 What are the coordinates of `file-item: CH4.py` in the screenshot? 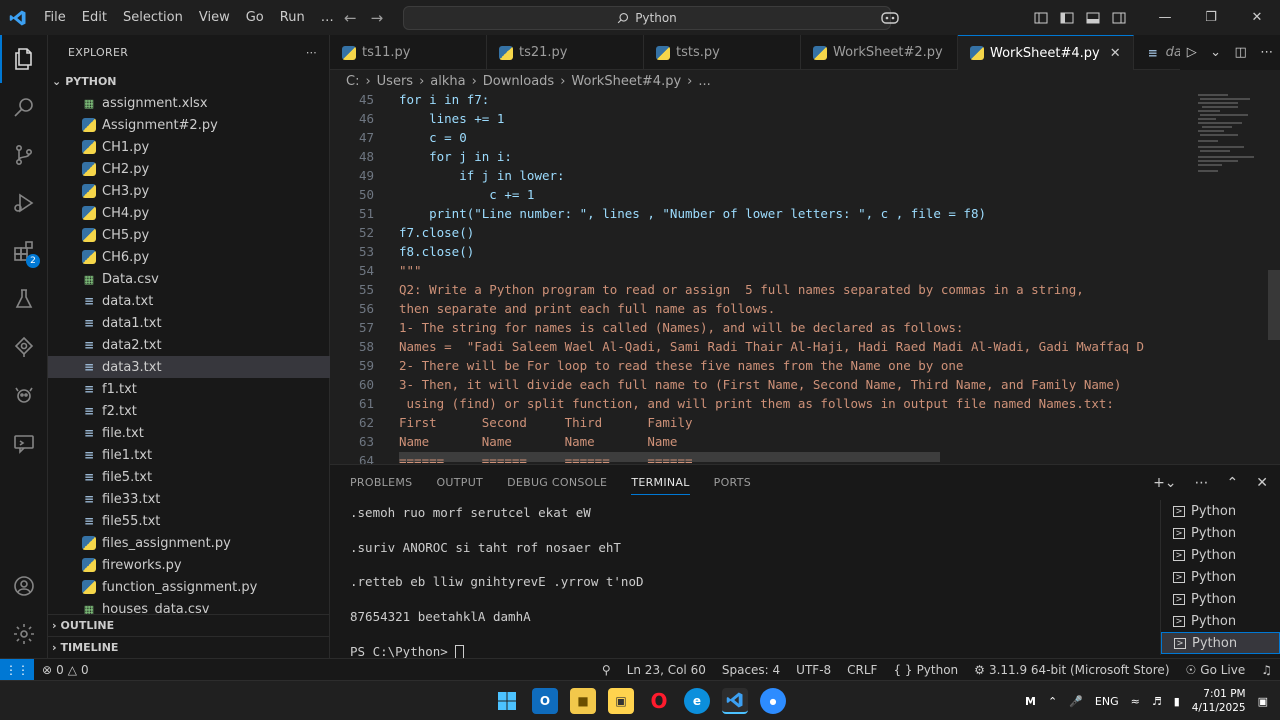 It's located at (189, 213).